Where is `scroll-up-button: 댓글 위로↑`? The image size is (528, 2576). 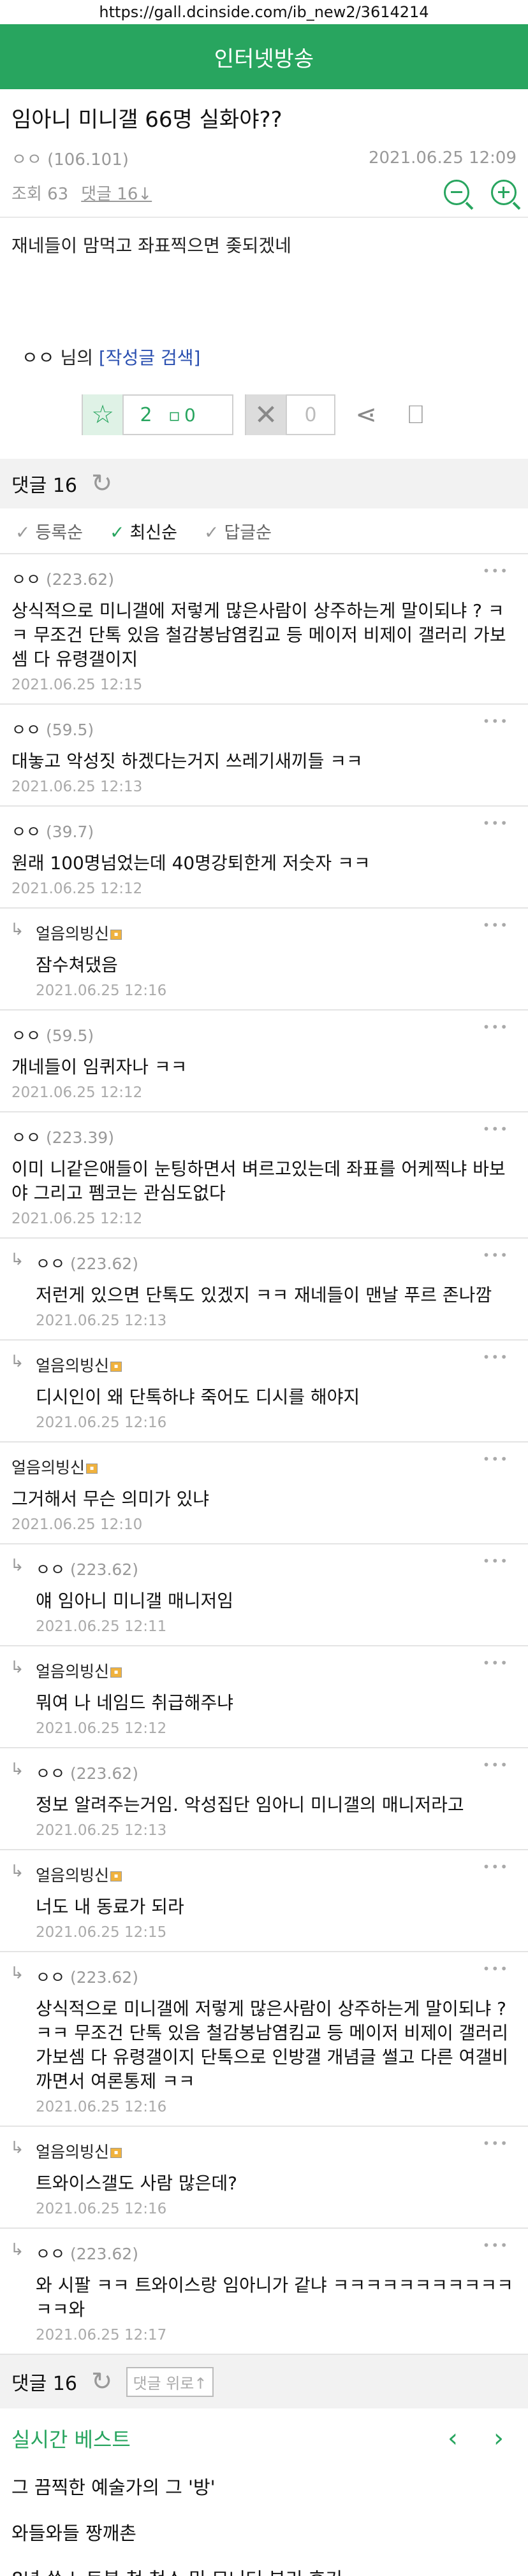 scroll-up-button: 댓글 위로↑ is located at coordinates (170, 2381).